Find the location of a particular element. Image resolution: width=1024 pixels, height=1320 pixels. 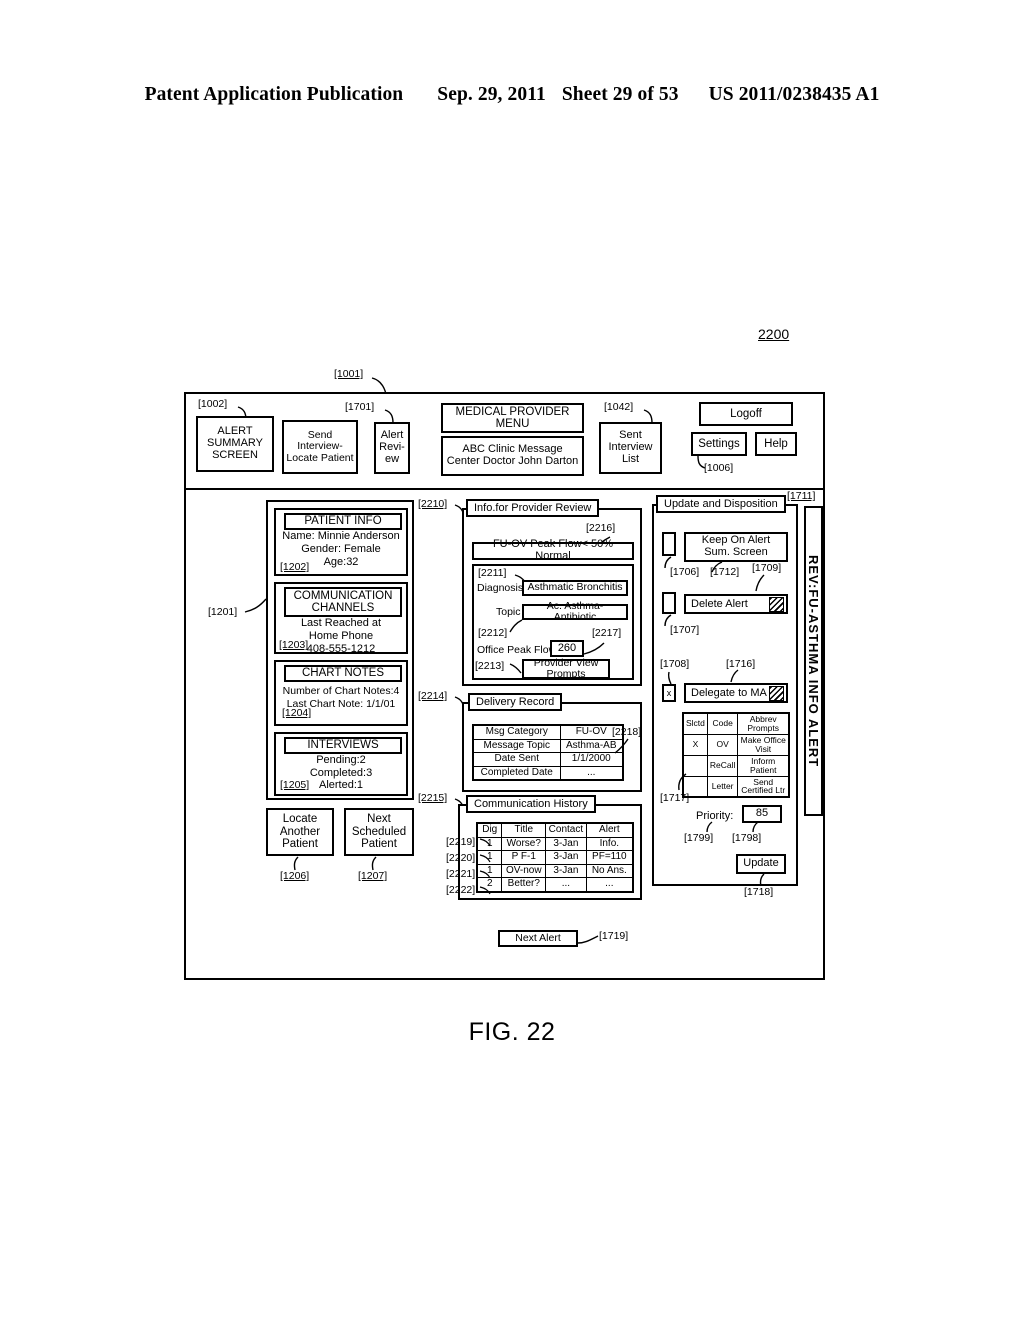

patient-info-title-label: PATIENT INFO is located at coordinates (343, 521).